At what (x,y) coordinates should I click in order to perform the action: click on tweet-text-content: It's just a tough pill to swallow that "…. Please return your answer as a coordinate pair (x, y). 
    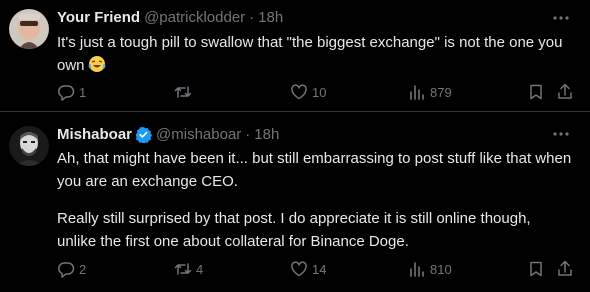
    Looking at the image, I should click on (310, 54).